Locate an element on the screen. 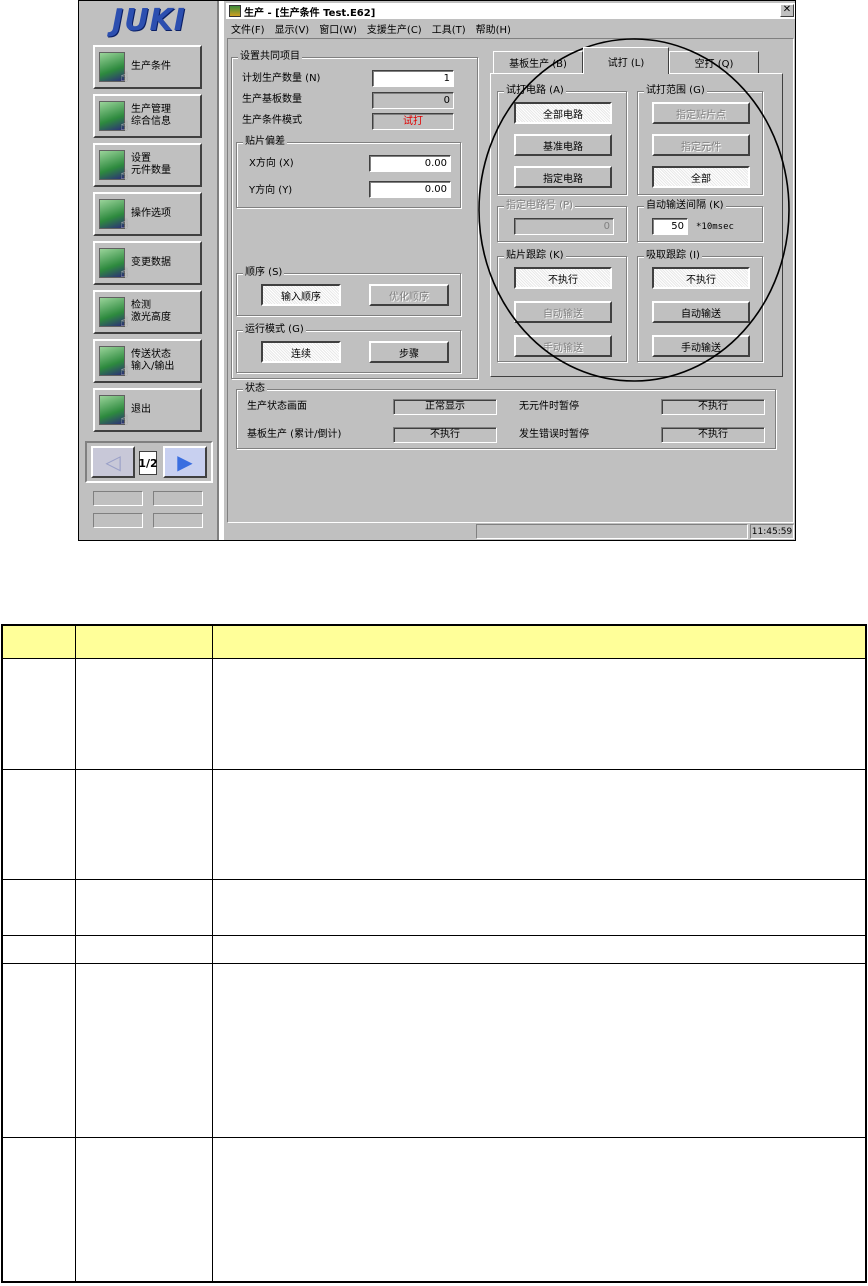 The height and width of the screenshot is (1286, 868). pick-track-not-exec-button: 不执行 is located at coordinates (701, 278).